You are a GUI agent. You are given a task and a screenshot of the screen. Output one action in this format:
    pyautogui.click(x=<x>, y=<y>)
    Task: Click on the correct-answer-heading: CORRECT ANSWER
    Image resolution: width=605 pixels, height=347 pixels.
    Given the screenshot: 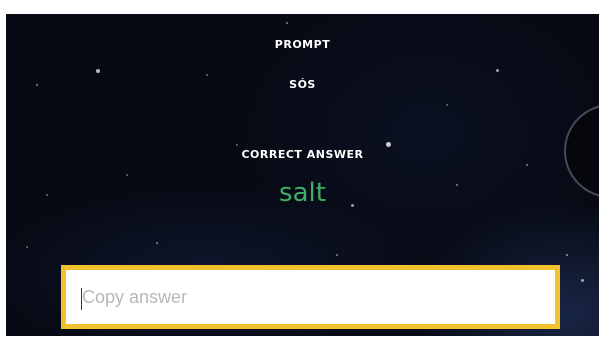 What is the action you would take?
    pyautogui.click(x=302, y=154)
    